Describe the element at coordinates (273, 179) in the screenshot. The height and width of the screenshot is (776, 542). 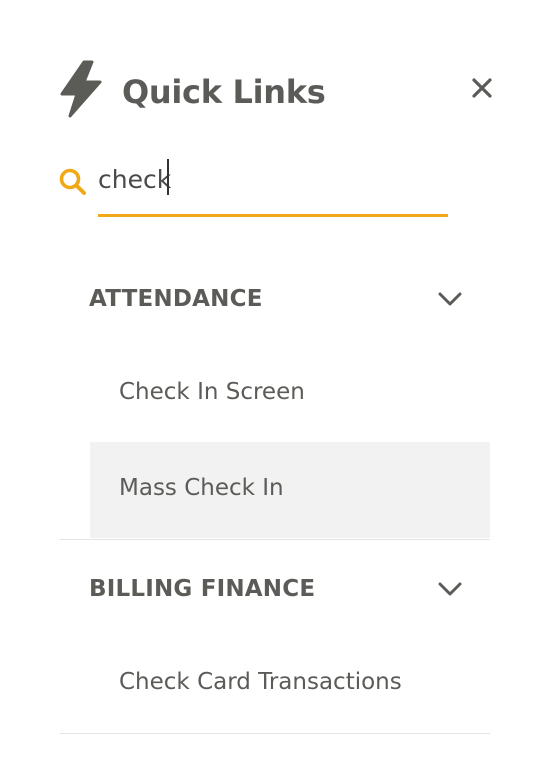
I see `search-input` at that location.